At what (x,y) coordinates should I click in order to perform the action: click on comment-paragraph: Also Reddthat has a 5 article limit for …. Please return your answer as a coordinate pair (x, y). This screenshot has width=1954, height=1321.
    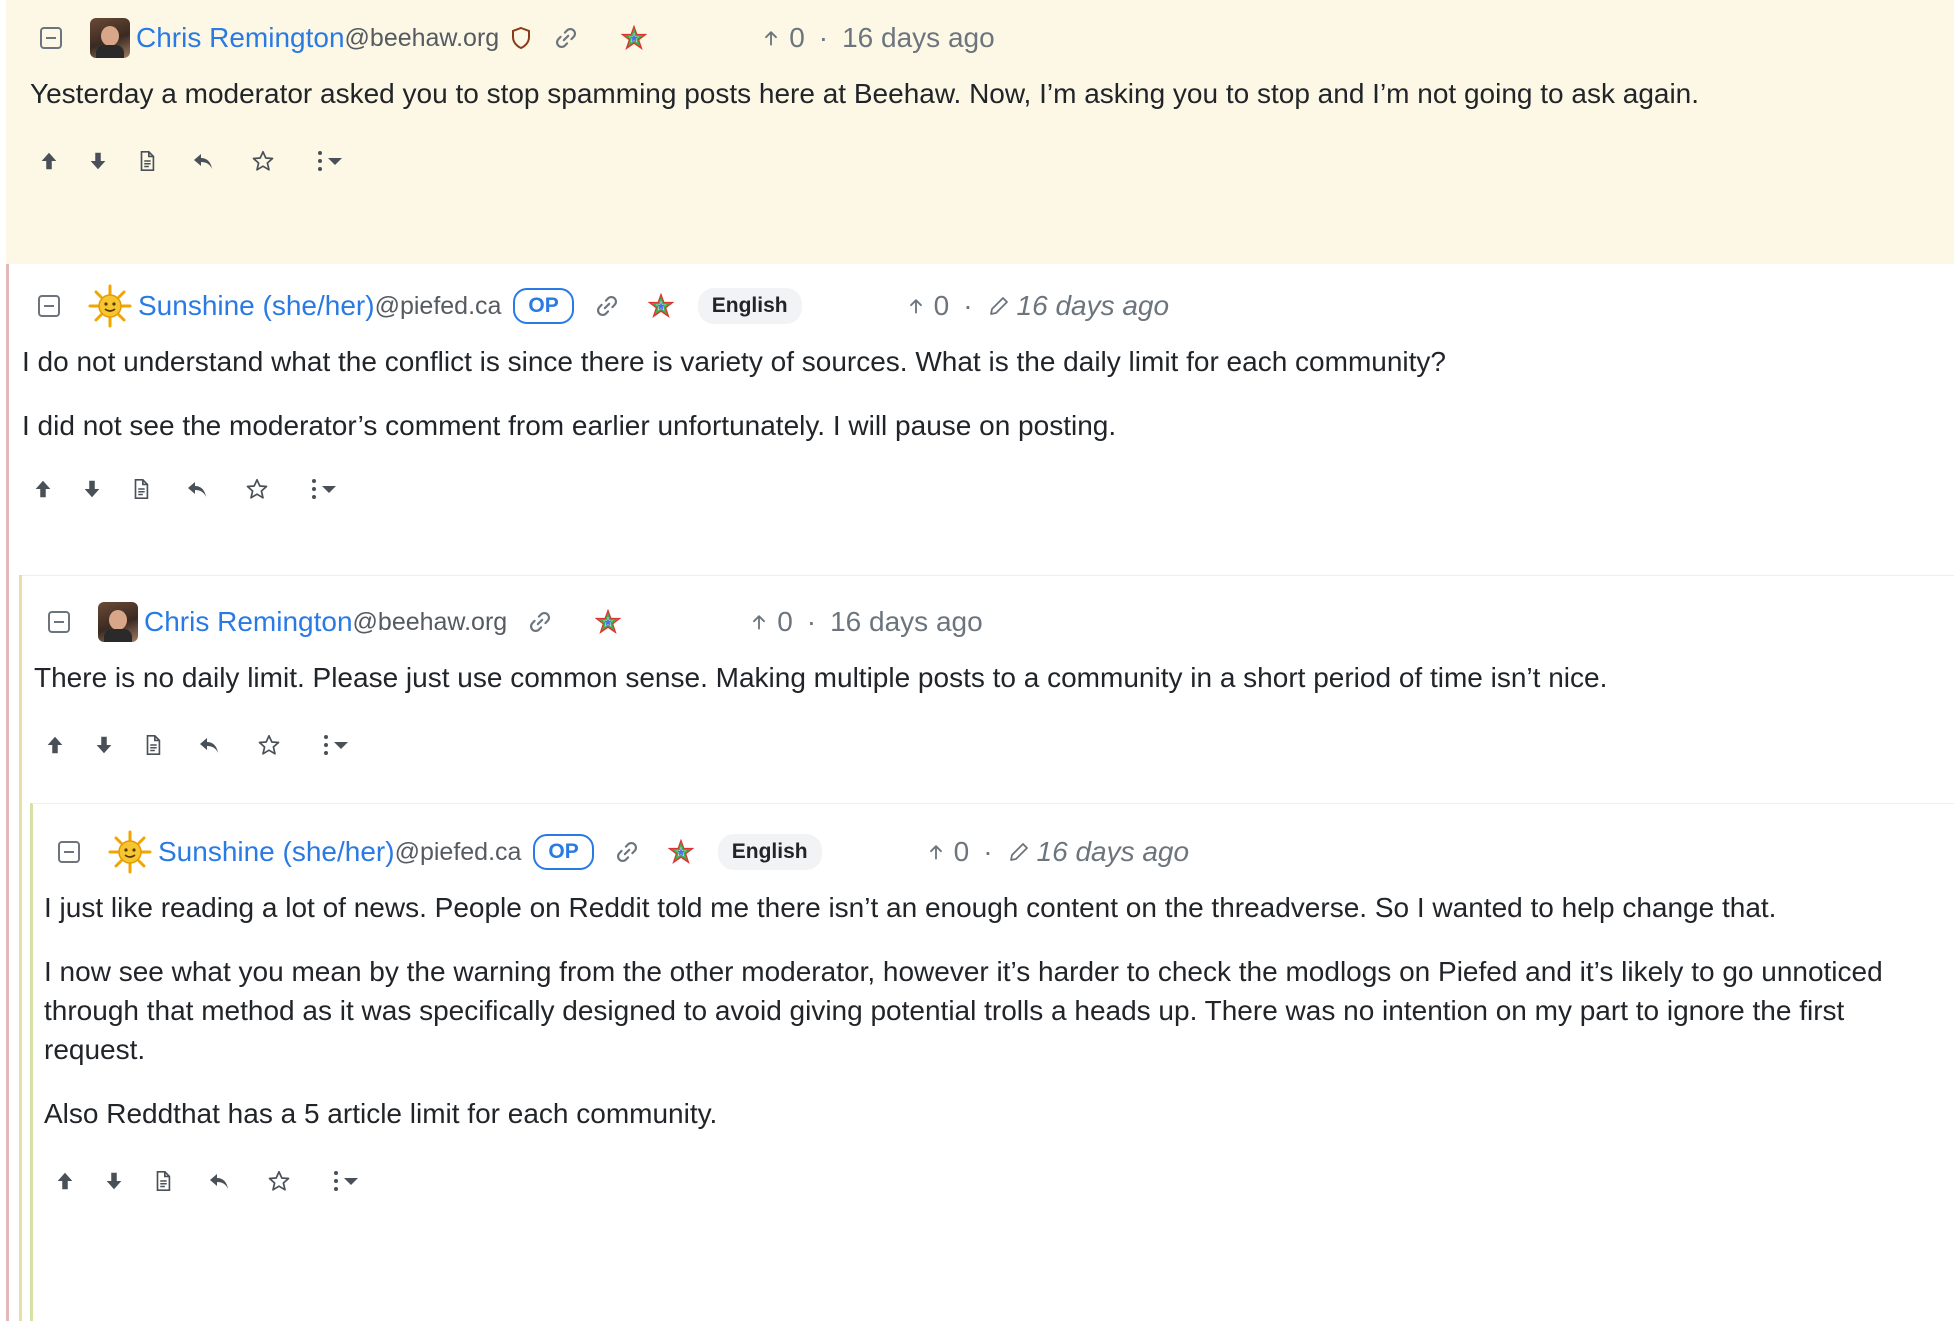
    Looking at the image, I should click on (381, 1113).